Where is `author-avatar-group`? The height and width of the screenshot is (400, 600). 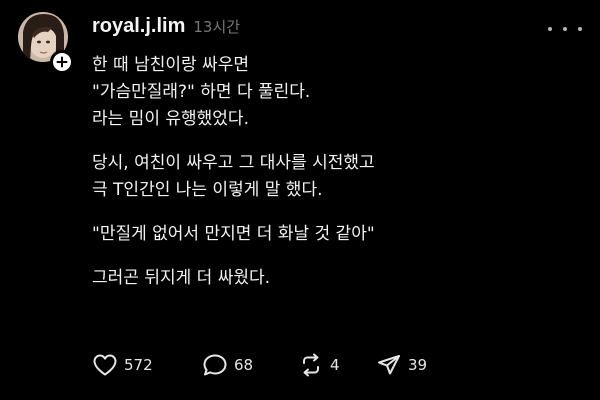
author-avatar-group is located at coordinates (46, 44).